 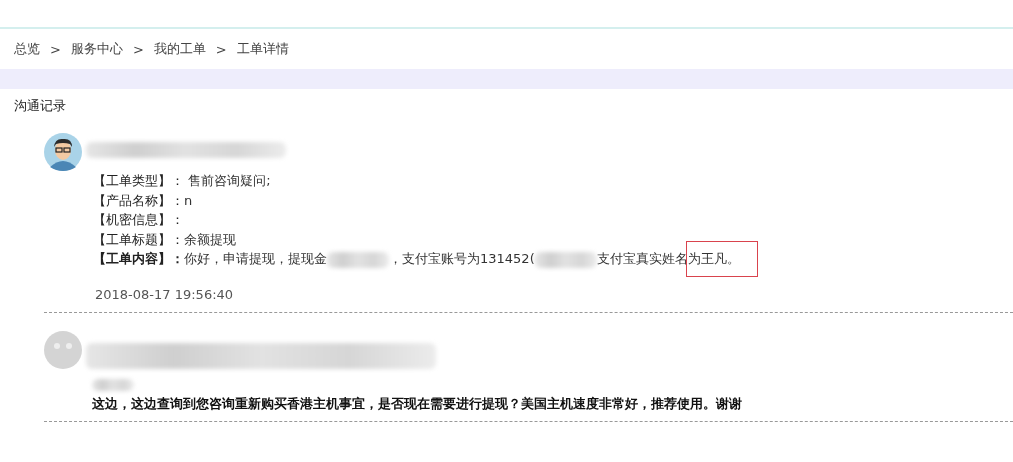 What do you see at coordinates (188, 200) in the screenshot?
I see `content-text: n` at bounding box center [188, 200].